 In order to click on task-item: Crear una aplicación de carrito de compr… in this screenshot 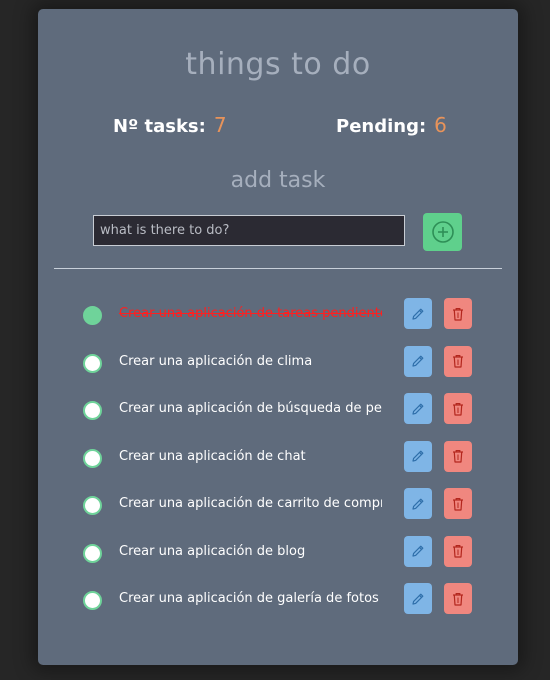, I will do `click(278, 506)`.